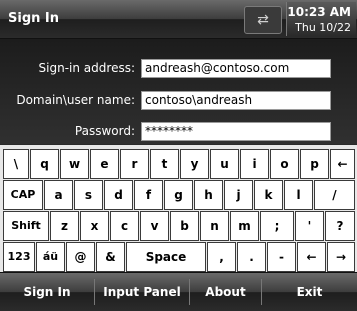 This screenshot has width=357, height=311. What do you see at coordinates (314, 164) in the screenshot?
I see `key-p: p` at bounding box center [314, 164].